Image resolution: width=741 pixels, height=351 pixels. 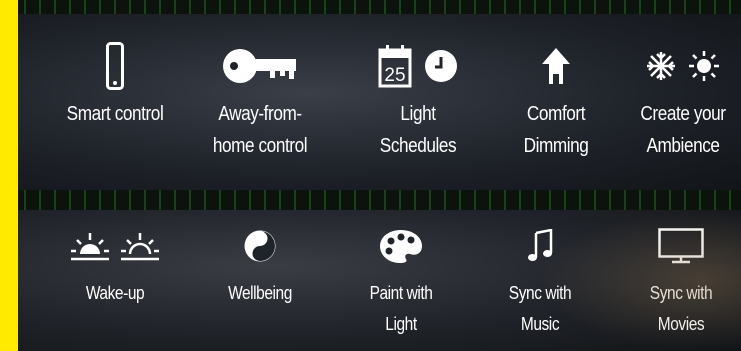 What do you see at coordinates (418, 98) in the screenshot?
I see `feature-light-schedules: 25 Light Schedules` at bounding box center [418, 98].